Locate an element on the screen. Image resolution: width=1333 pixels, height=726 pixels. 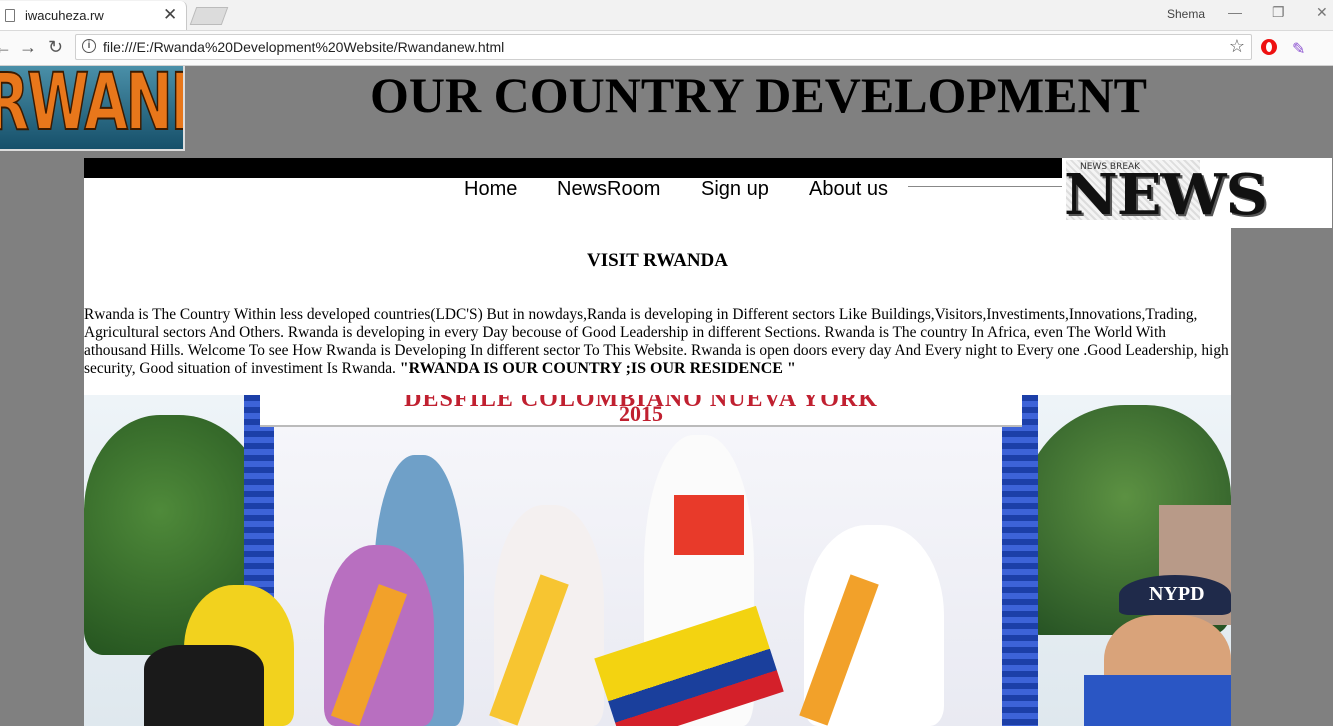
browser-tab: iwacuheza.rw ✕ is located at coordinates (93, 15).